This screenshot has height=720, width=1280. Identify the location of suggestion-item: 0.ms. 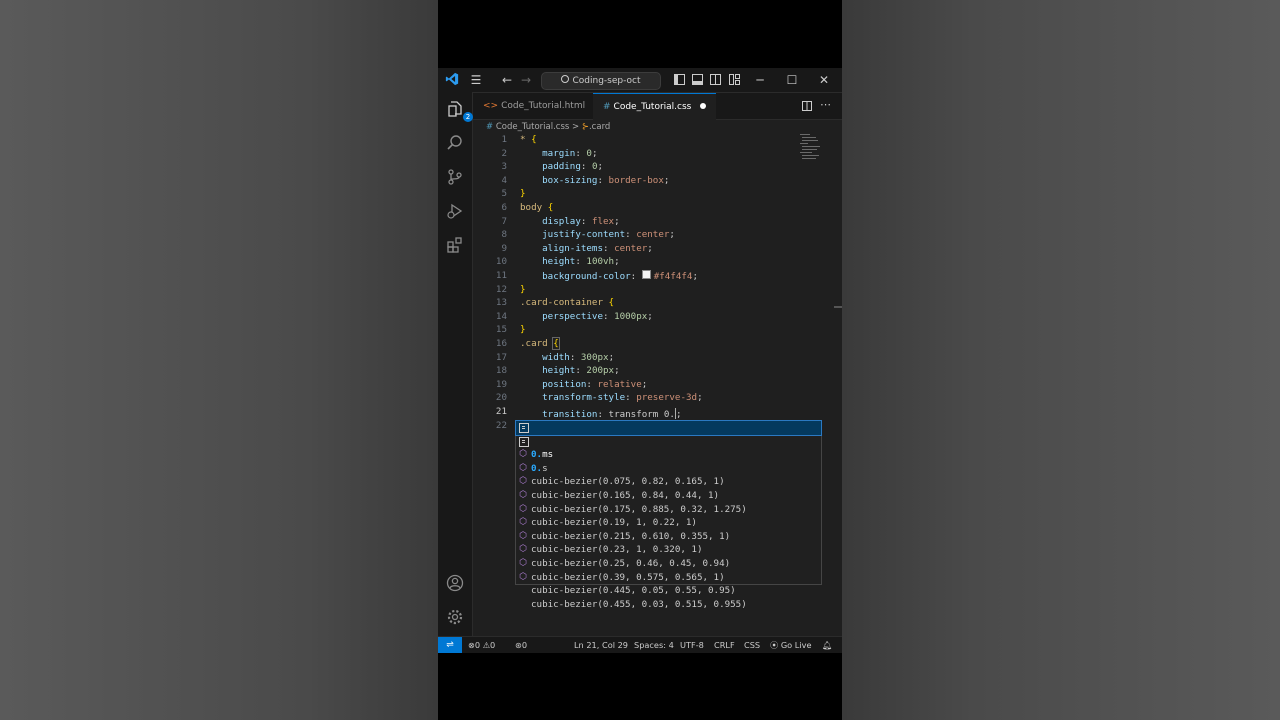
(668, 440).